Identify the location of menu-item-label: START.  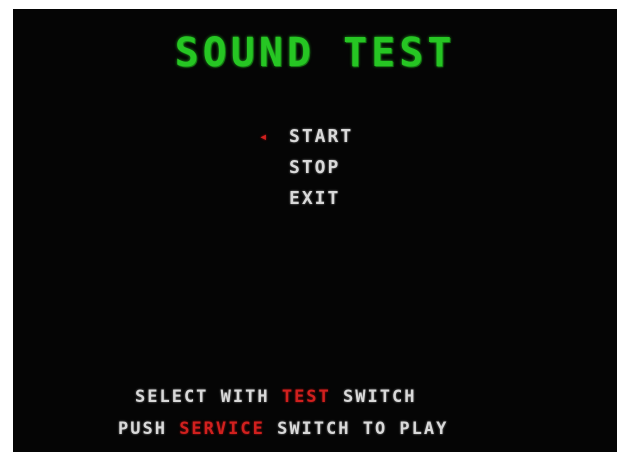
(321, 136).